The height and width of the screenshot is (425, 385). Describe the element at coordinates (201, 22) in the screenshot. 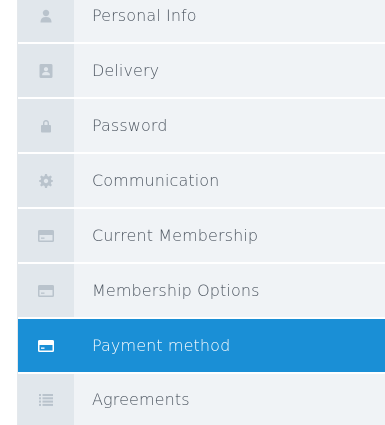

I see `menu-item-personal-info: Personal Info` at that location.